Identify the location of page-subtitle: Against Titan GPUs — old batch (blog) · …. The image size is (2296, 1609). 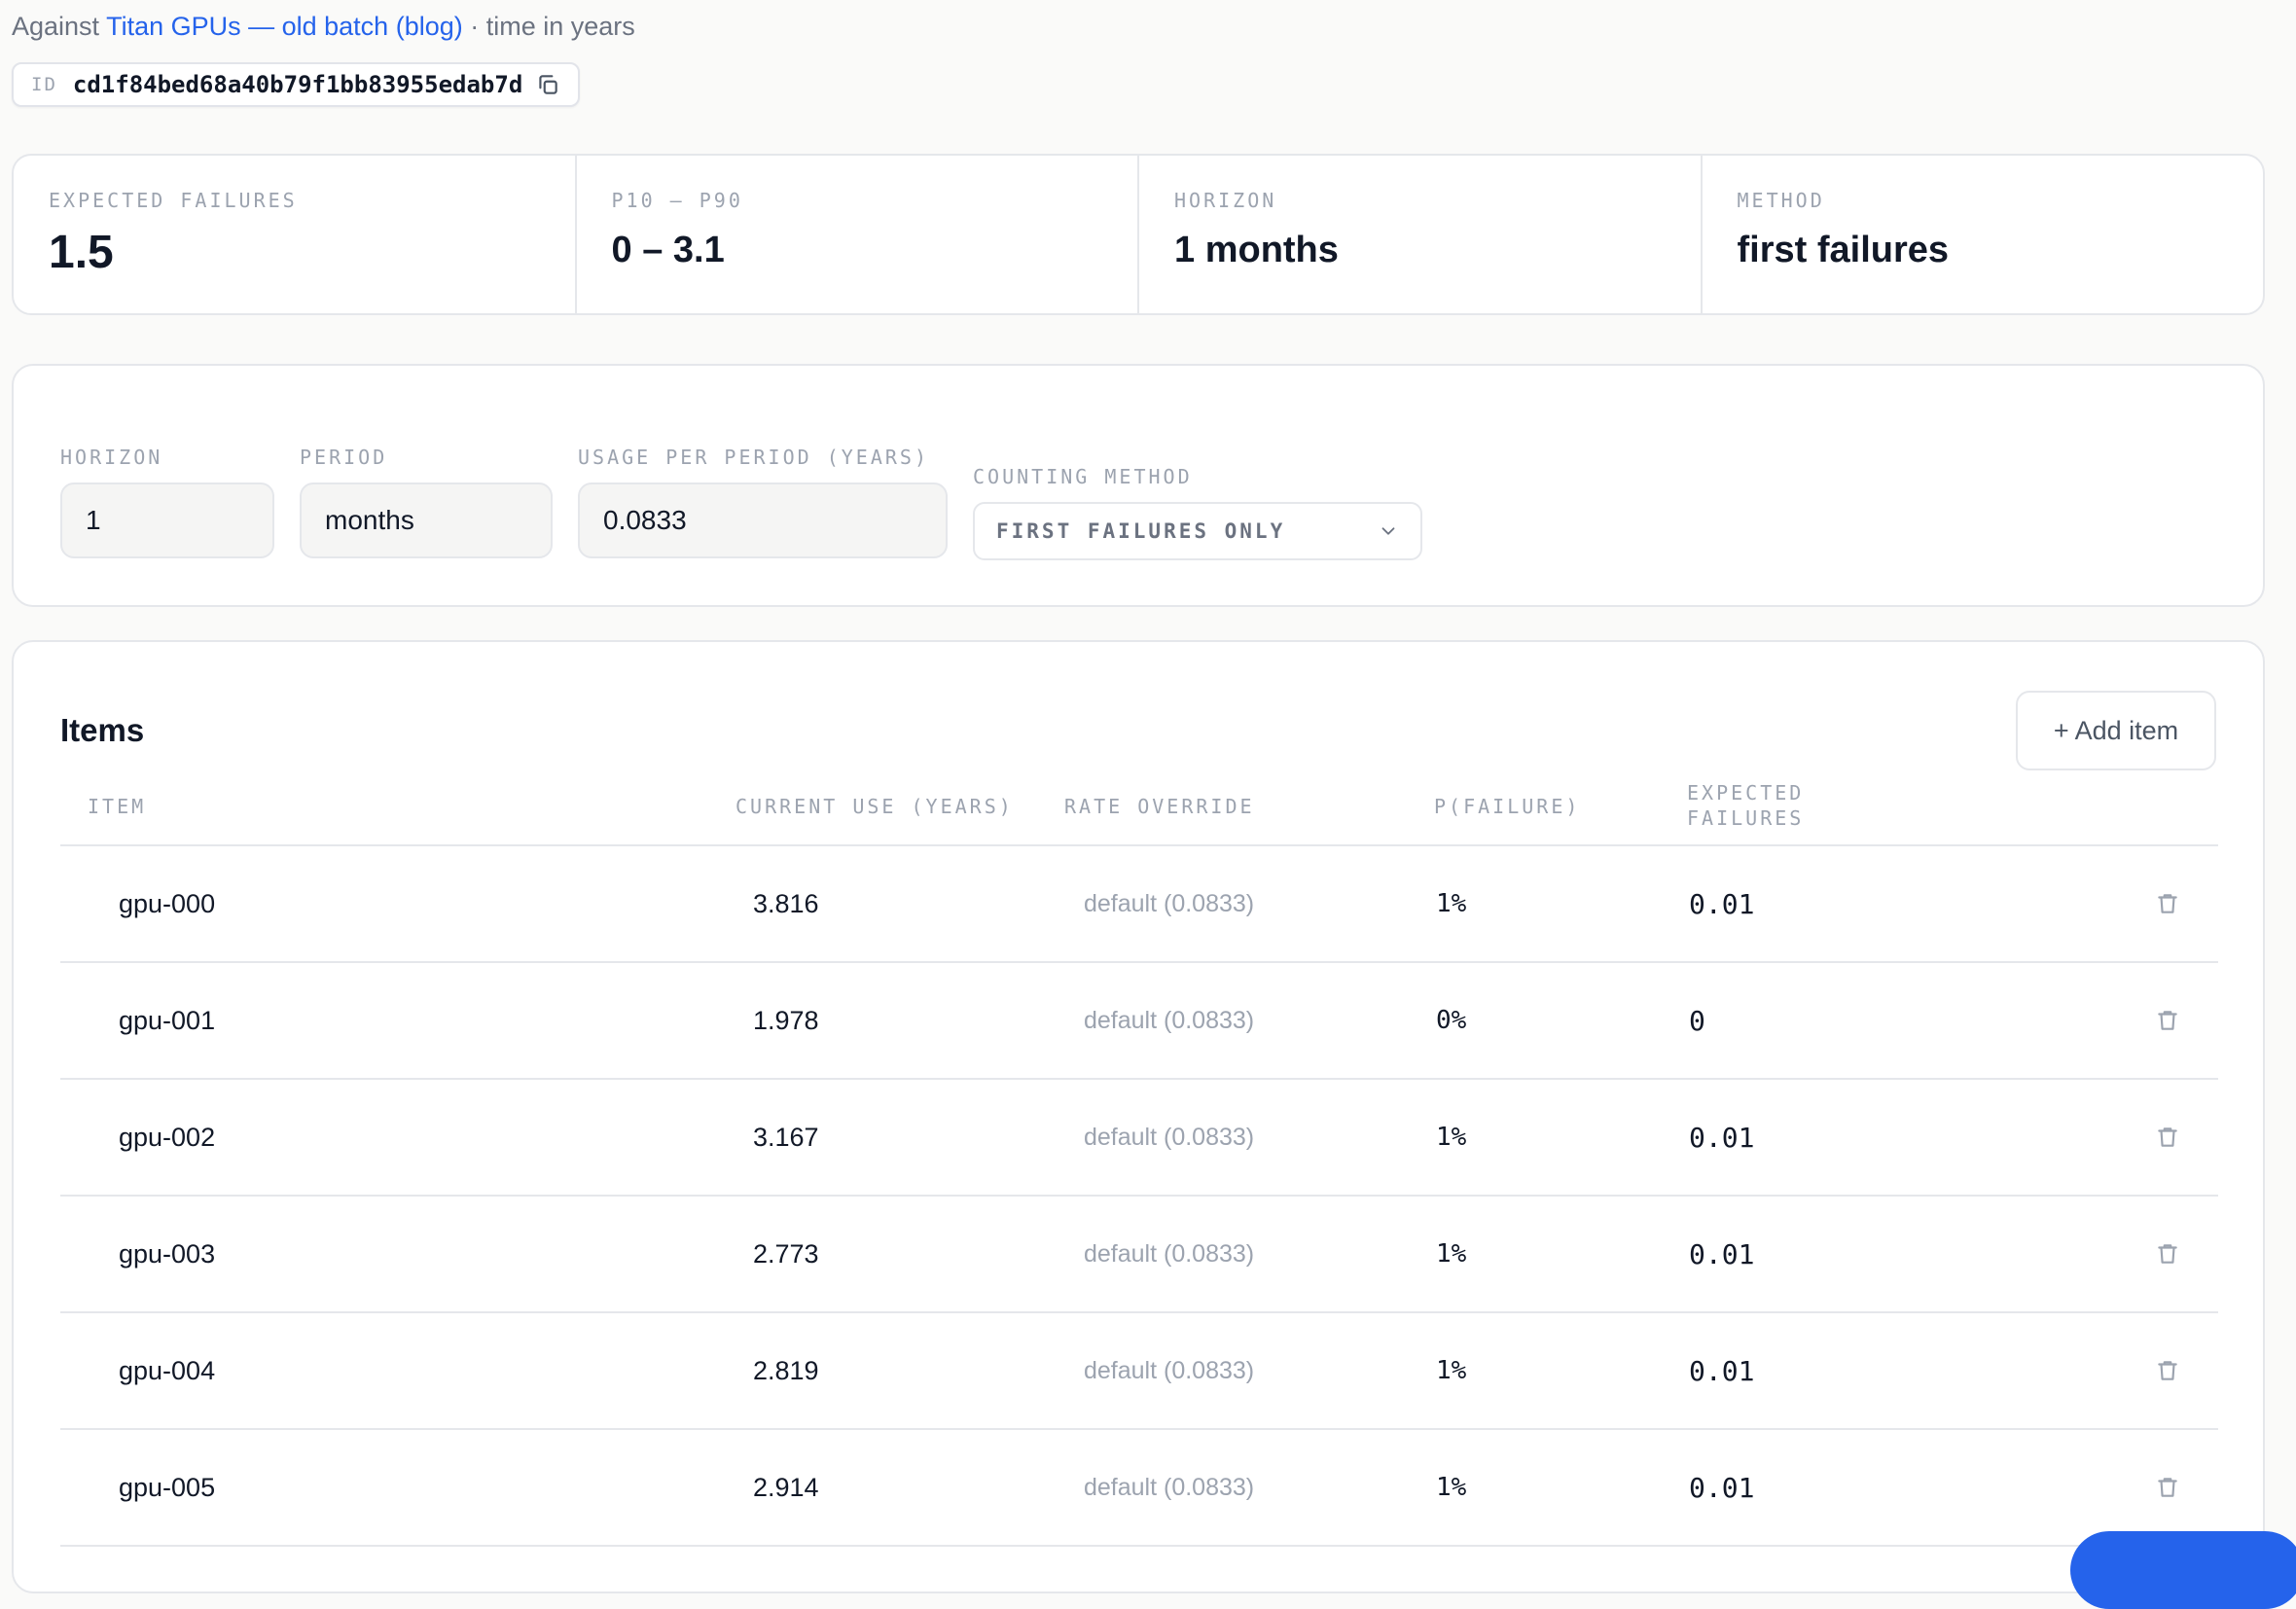
(323, 27).